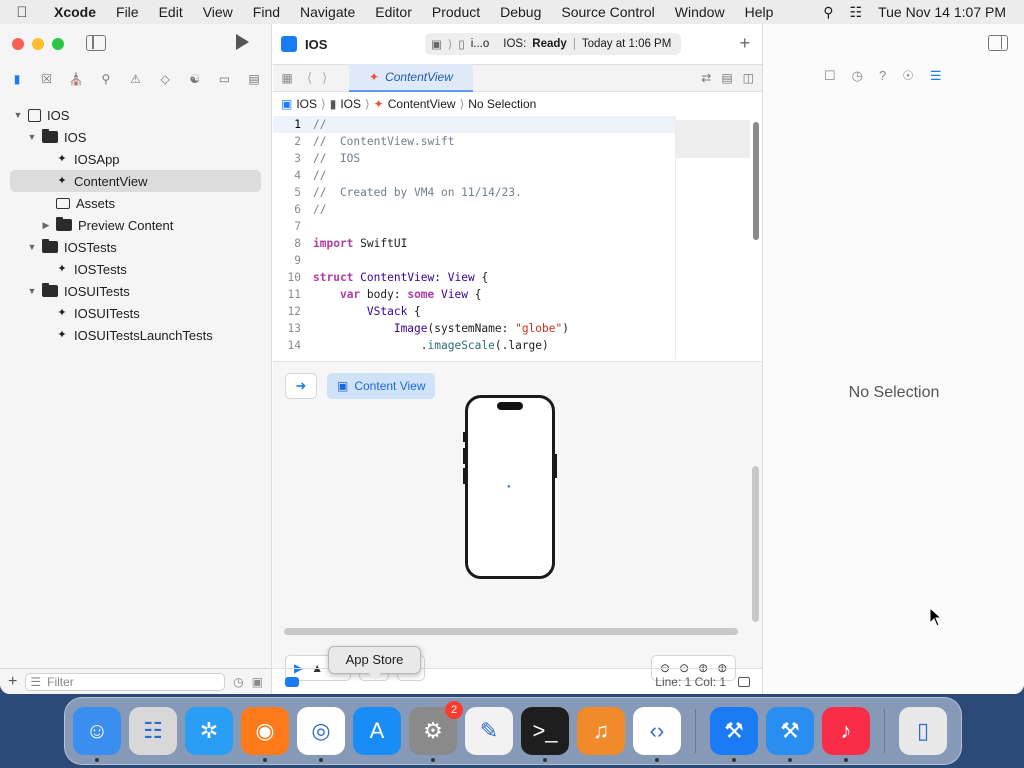  I want to click on dock-terminal: >_, so click(545, 734).